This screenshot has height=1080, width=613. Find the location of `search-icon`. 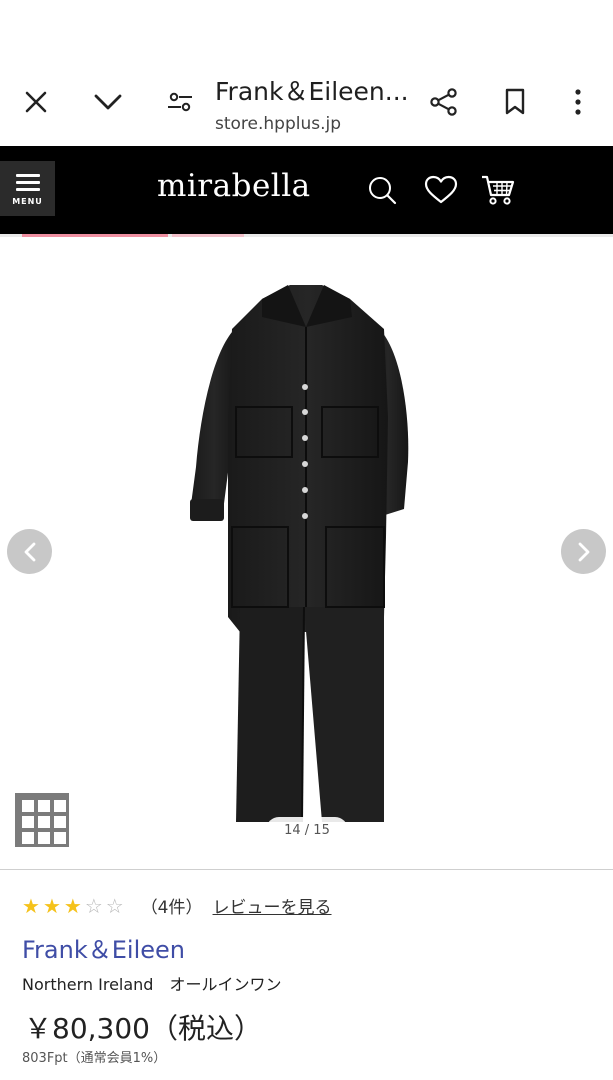

search-icon is located at coordinates (382, 190).